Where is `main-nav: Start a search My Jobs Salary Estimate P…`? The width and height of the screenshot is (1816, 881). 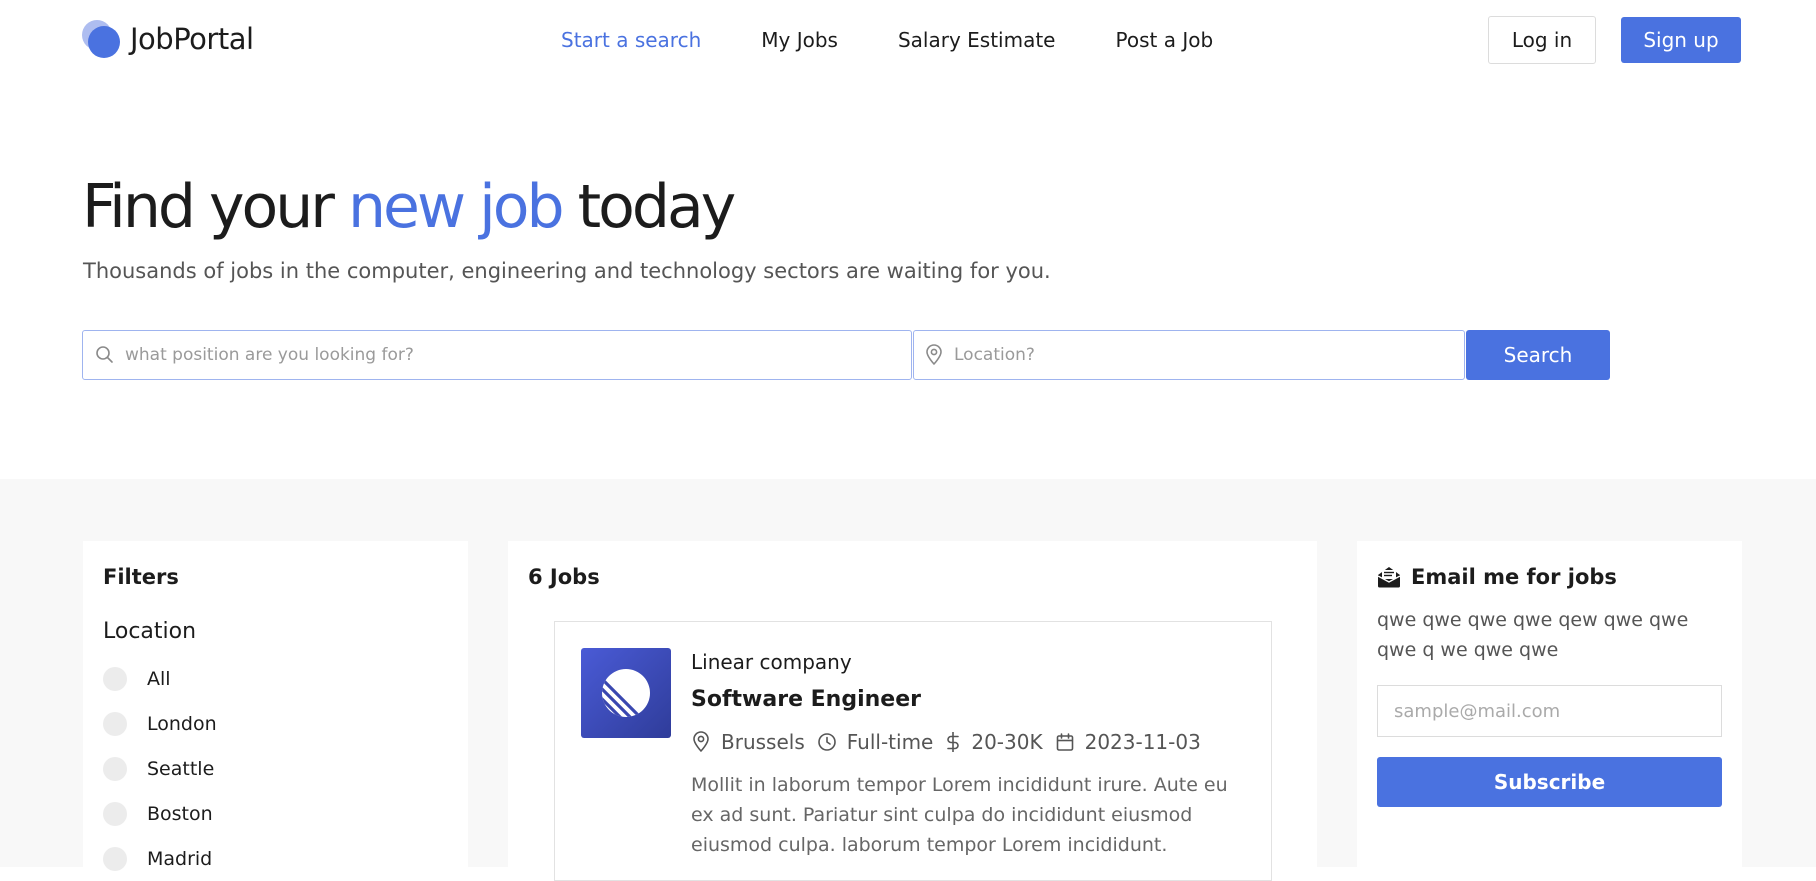 main-nav: Start a search My Jobs Salary Estimate P… is located at coordinates (917, 40).